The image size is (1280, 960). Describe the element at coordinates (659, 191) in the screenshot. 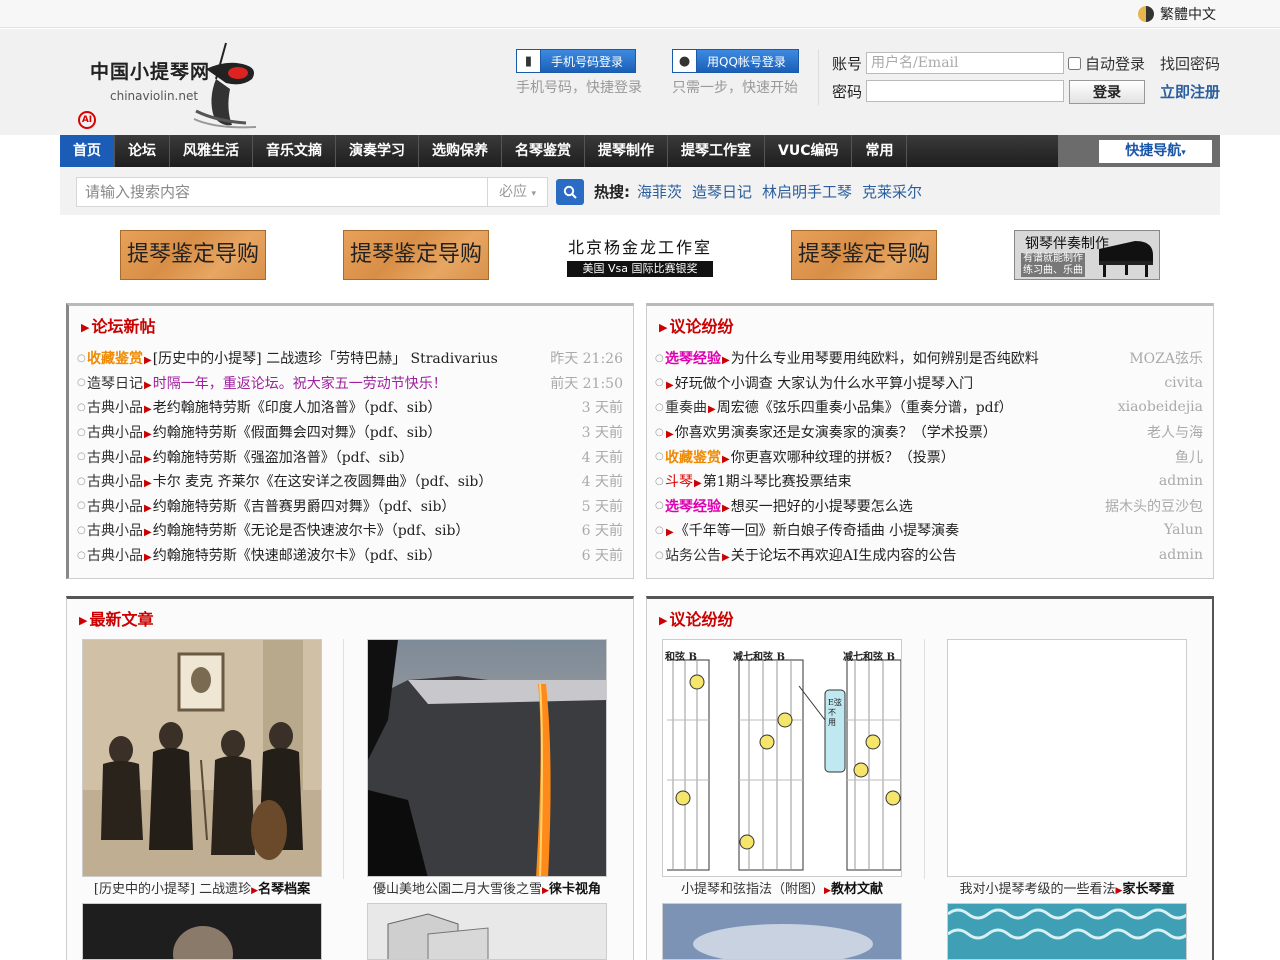

I see `hot-search-link: 海菲茨` at that location.